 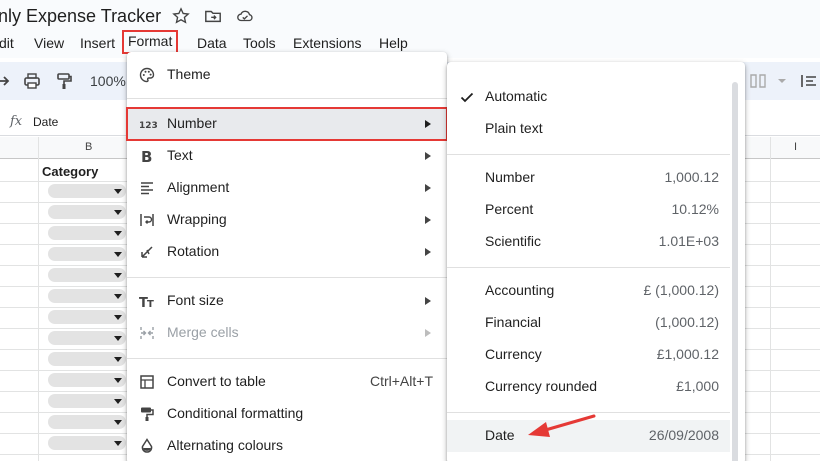 I want to click on align-left-icon, so click(x=147, y=188).